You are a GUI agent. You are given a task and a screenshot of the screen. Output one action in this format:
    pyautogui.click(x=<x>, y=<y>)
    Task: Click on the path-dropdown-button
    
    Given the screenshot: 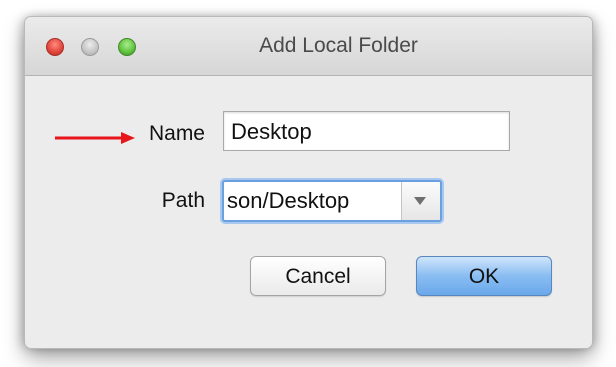 What is the action you would take?
    pyautogui.click(x=420, y=201)
    